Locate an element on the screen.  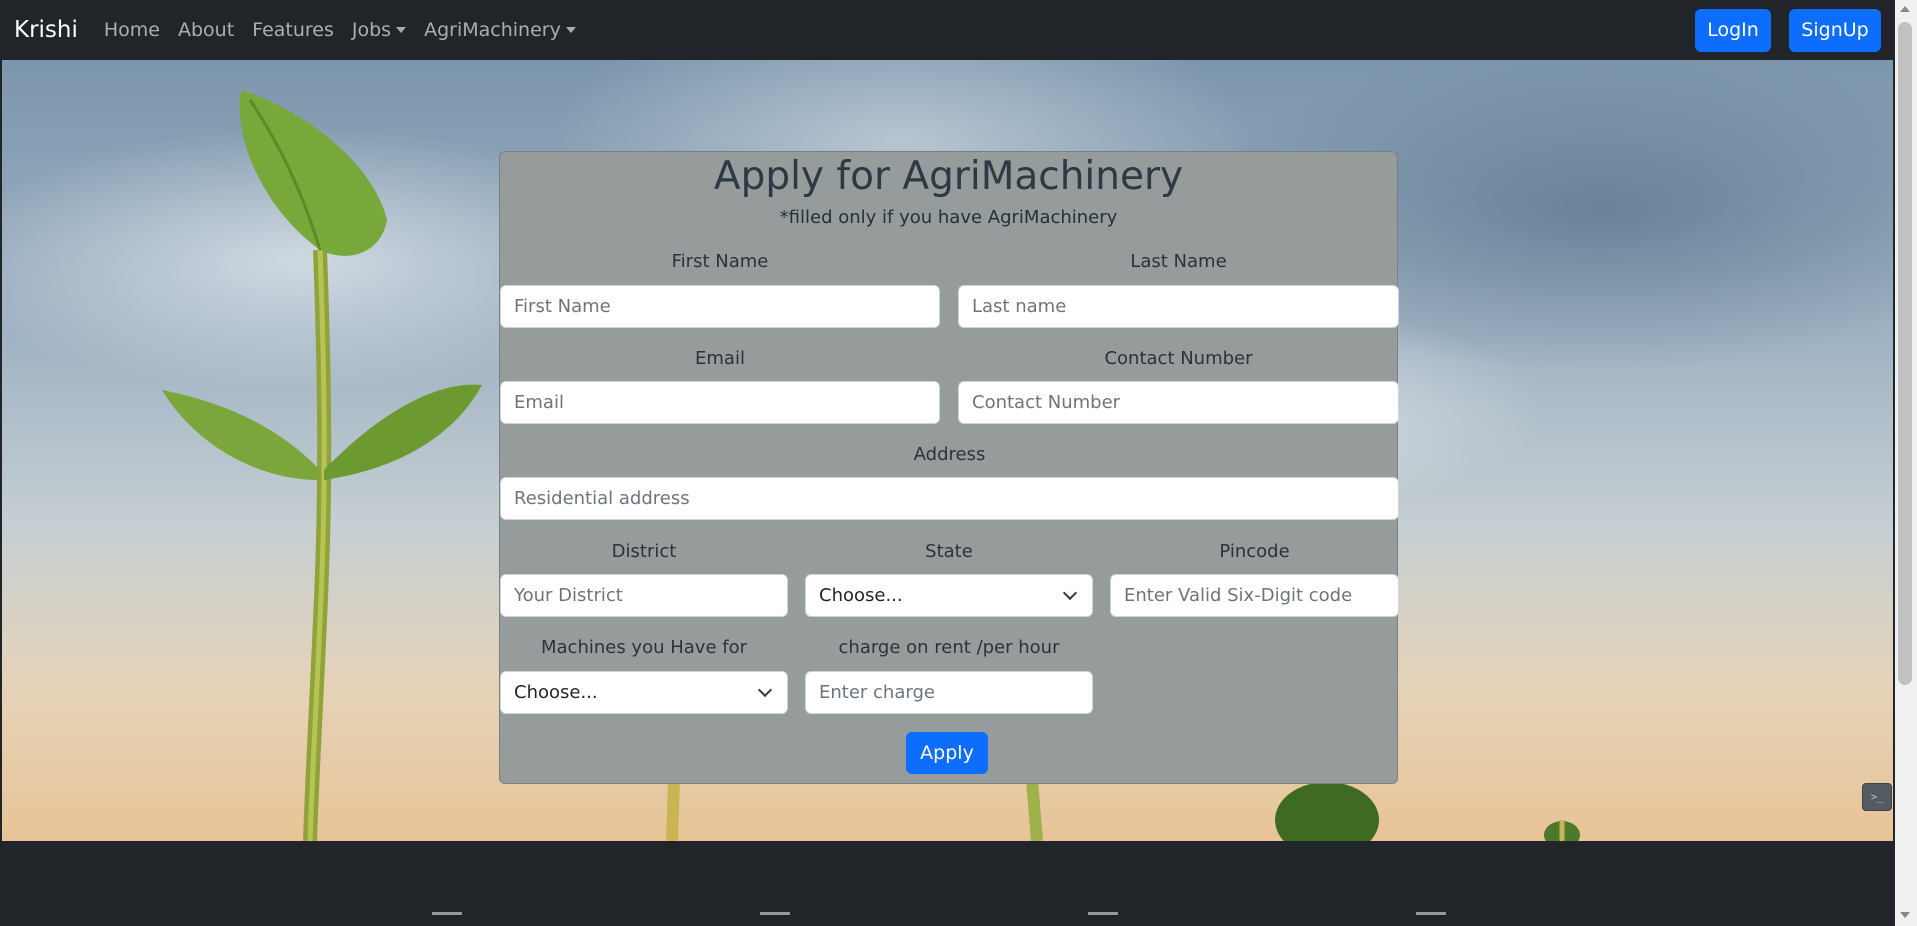
first-name-label: First Name is located at coordinates (720, 261).